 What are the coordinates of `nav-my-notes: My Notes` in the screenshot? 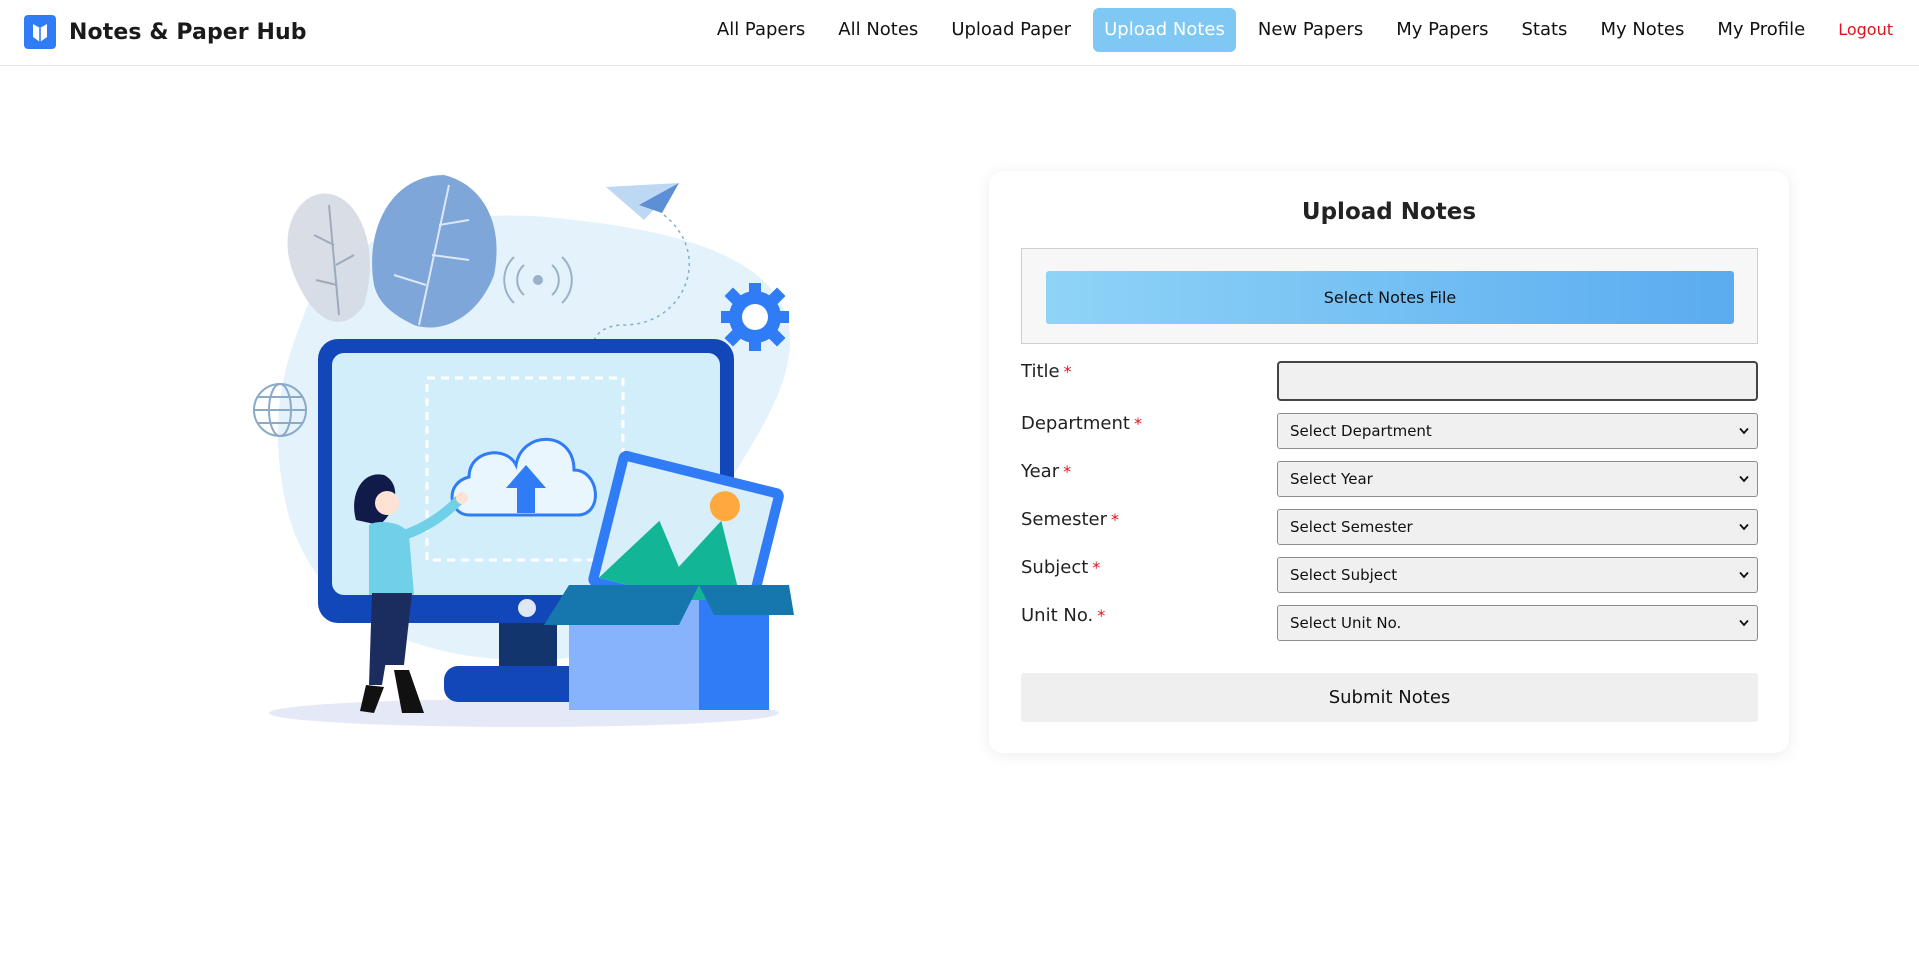 It's located at (1642, 30).